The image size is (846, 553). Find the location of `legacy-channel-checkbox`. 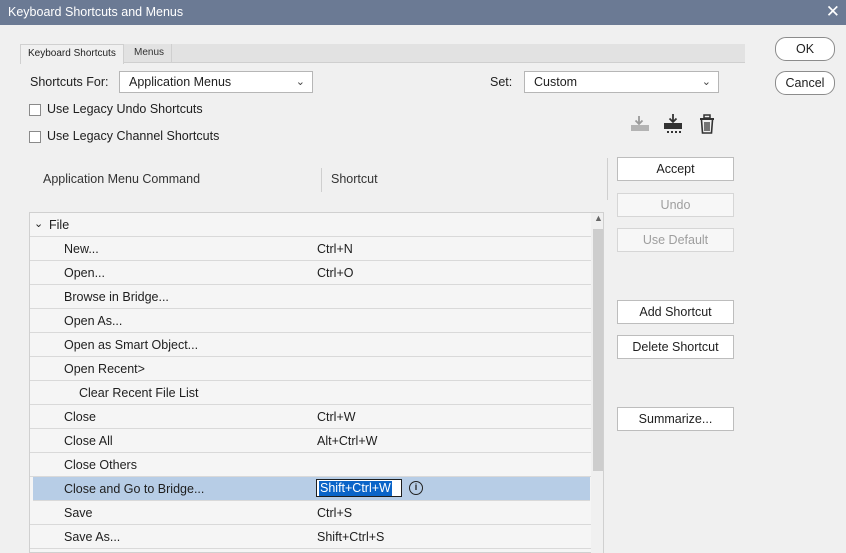

legacy-channel-checkbox is located at coordinates (35, 137).